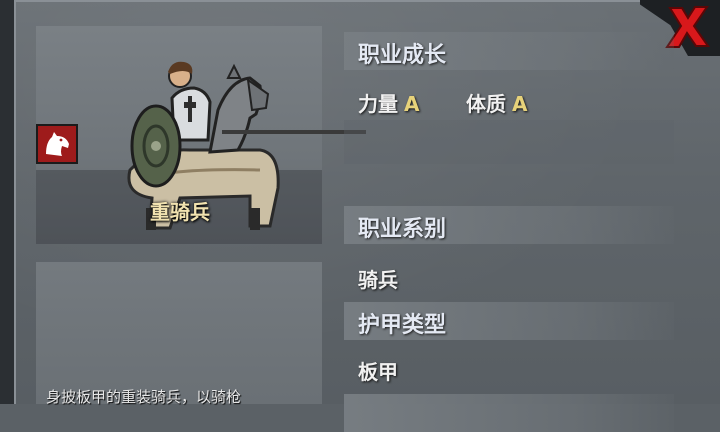 The image size is (720, 432). I want to click on stat-strength: 力量 A, so click(388, 102).